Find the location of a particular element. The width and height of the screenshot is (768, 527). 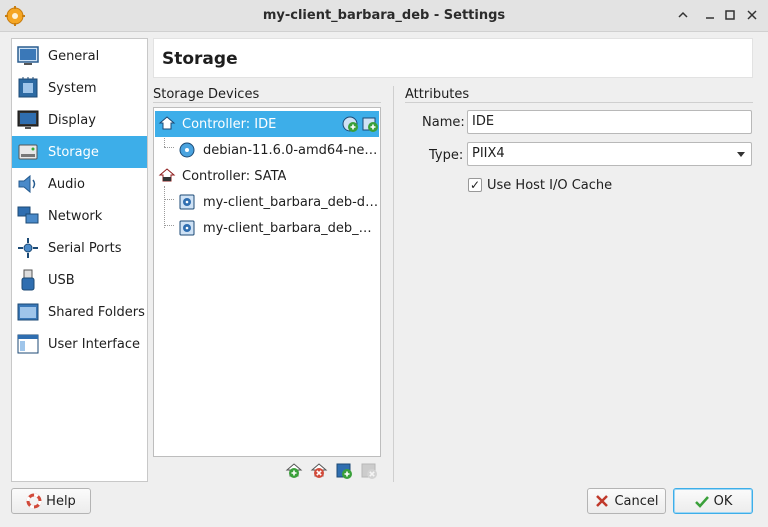

tree-row-label: Controller: IDE is located at coordinates (229, 124).